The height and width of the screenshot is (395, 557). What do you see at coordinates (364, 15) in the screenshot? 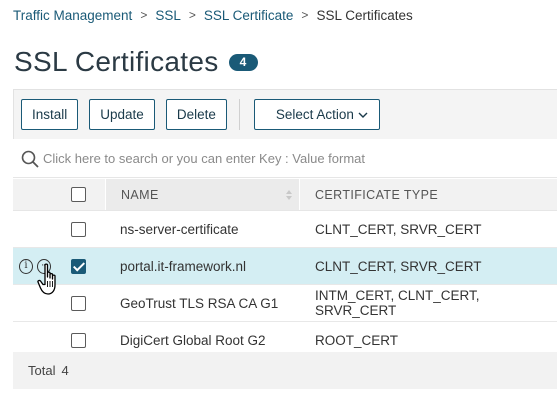
I see `breadcrumb-current: SSL Certificates` at bounding box center [364, 15].